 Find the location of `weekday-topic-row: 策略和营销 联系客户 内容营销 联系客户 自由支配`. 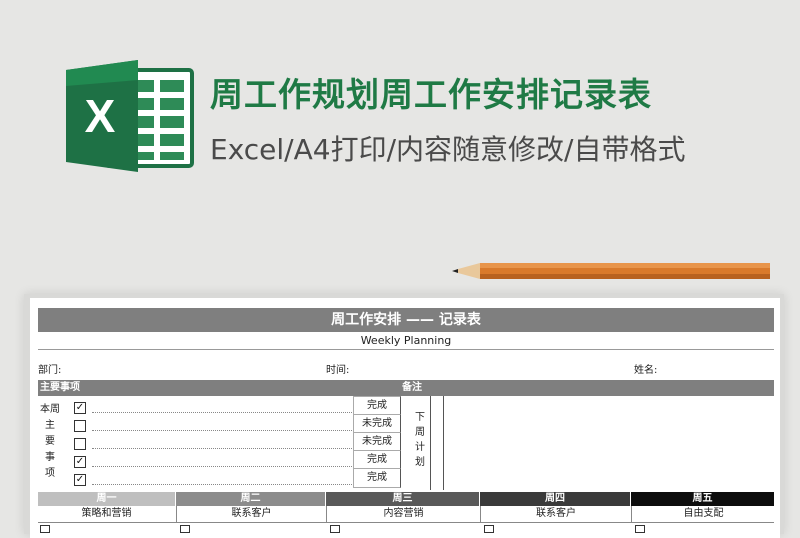

weekday-topic-row: 策略和营销 联系客户 内容营销 联系客户 自由支配 is located at coordinates (406, 514).